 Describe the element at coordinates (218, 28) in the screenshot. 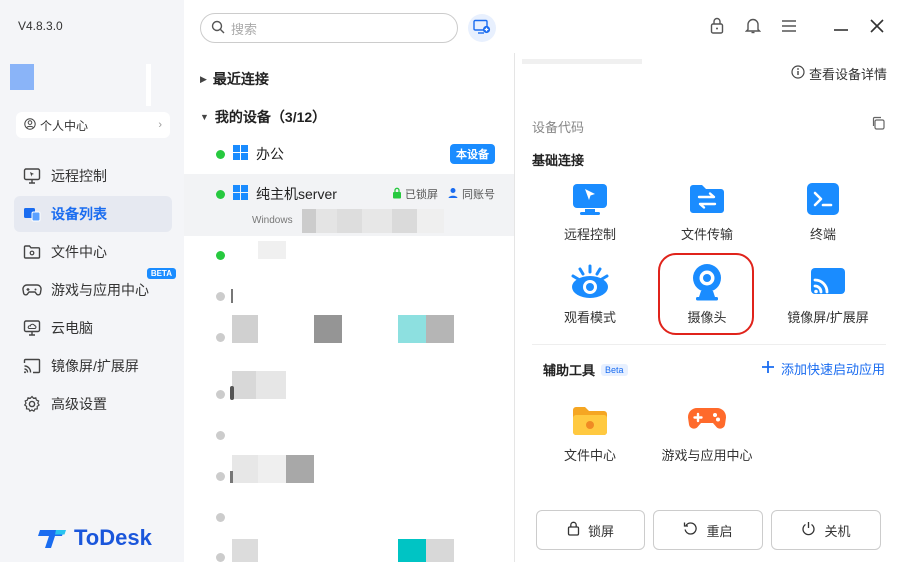

I see `search-icon` at that location.